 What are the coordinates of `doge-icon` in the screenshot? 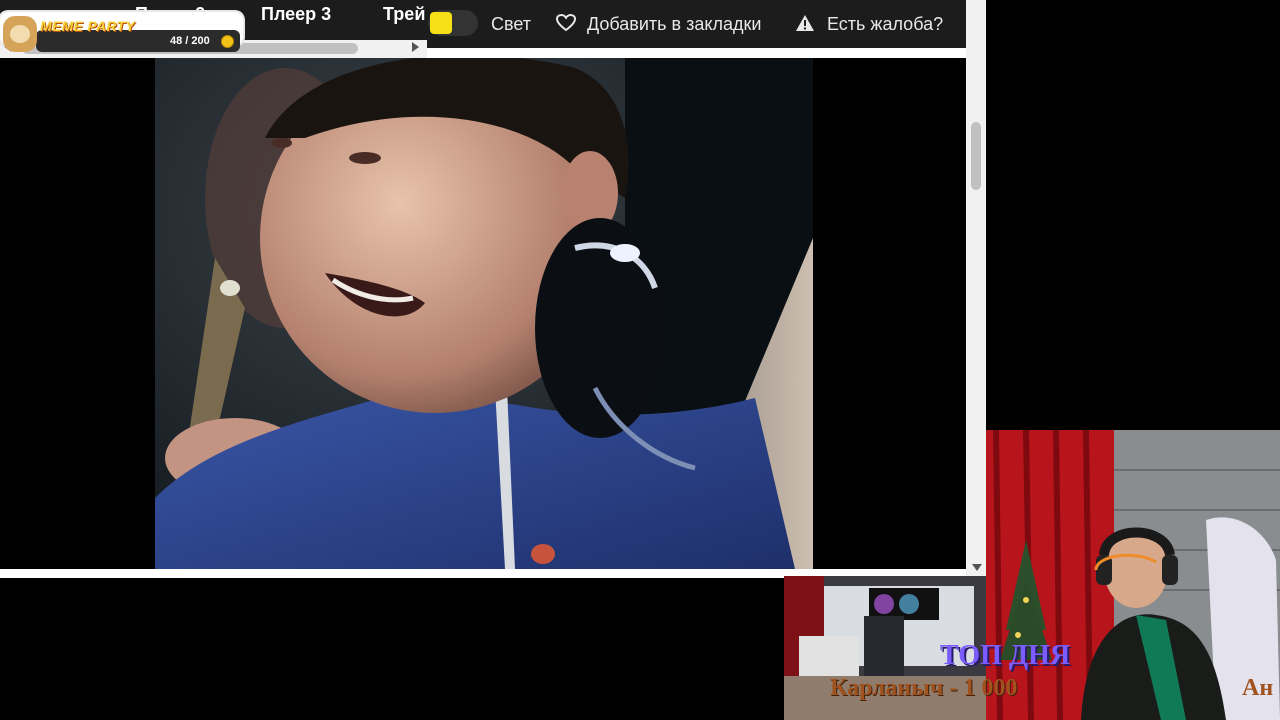 It's located at (20, 34).